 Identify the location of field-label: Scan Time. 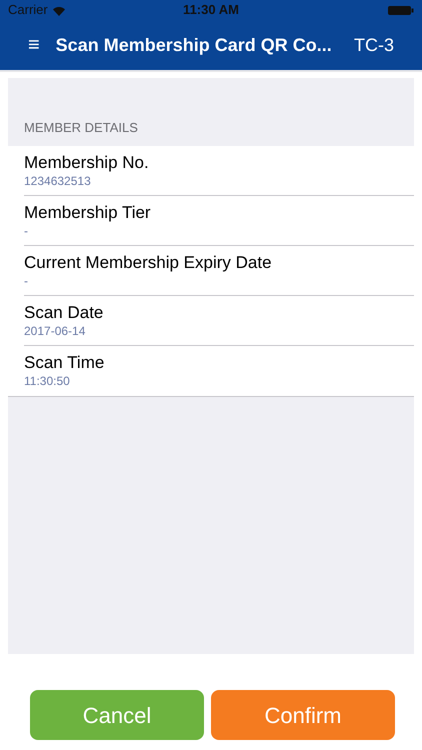
(65, 363).